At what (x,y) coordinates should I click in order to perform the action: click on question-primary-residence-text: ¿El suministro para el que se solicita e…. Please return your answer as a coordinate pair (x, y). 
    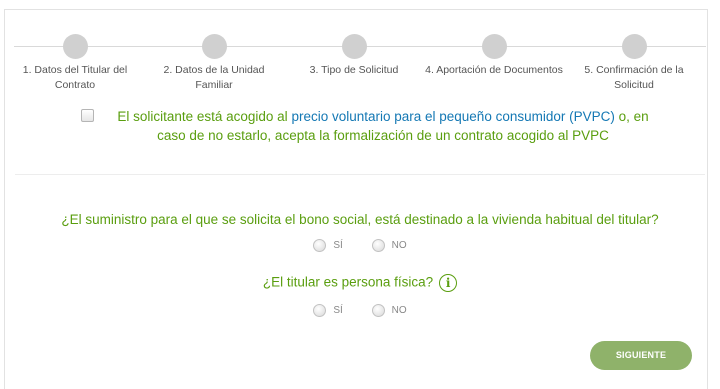
    Looking at the image, I should click on (360, 219).